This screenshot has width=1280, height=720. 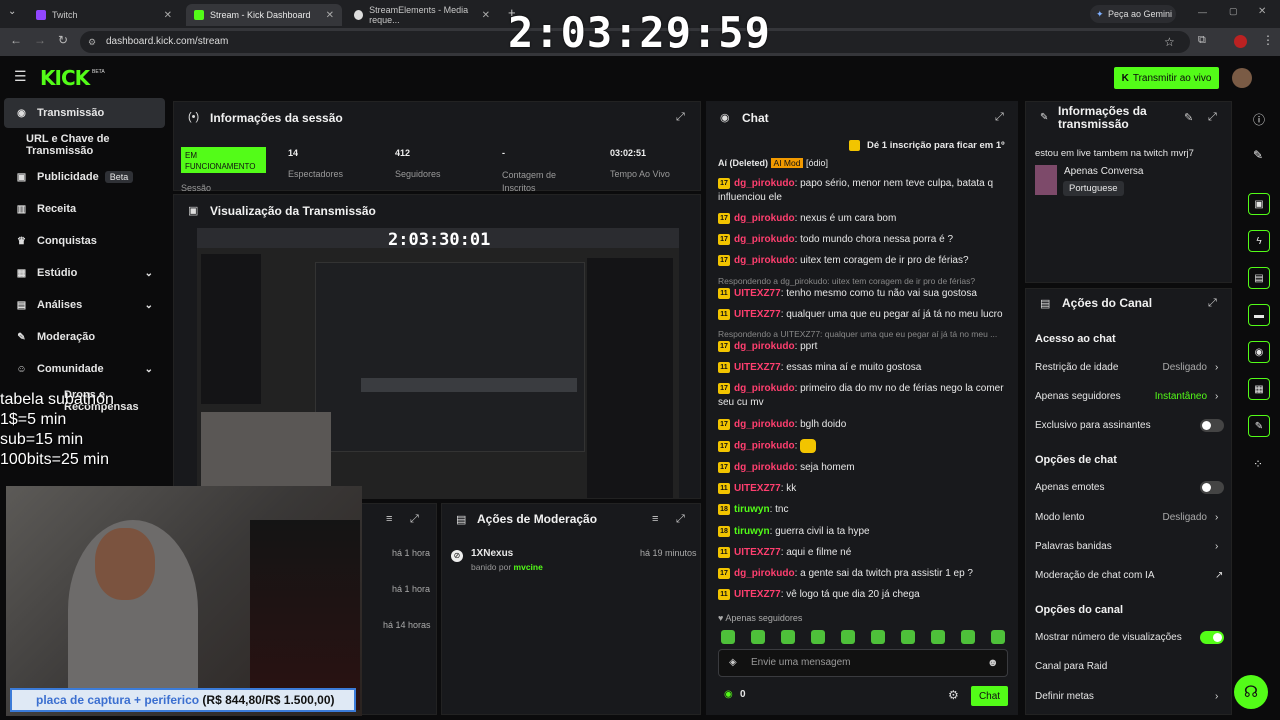 What do you see at coordinates (1242, 78) in the screenshot?
I see `avatar` at bounding box center [1242, 78].